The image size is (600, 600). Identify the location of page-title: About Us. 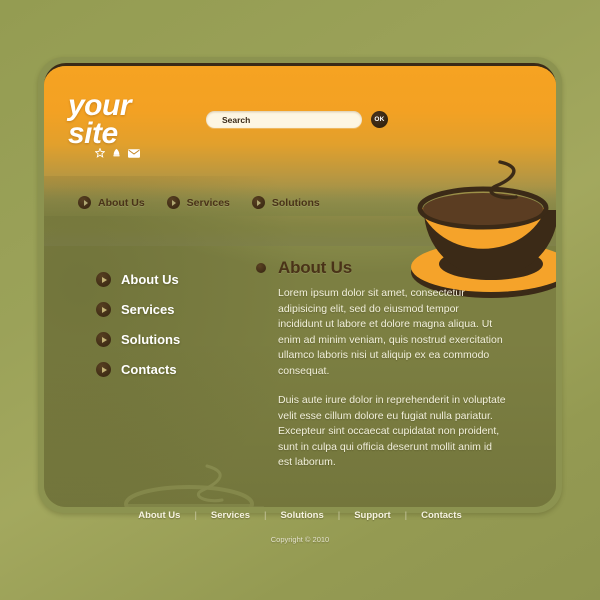
(315, 267).